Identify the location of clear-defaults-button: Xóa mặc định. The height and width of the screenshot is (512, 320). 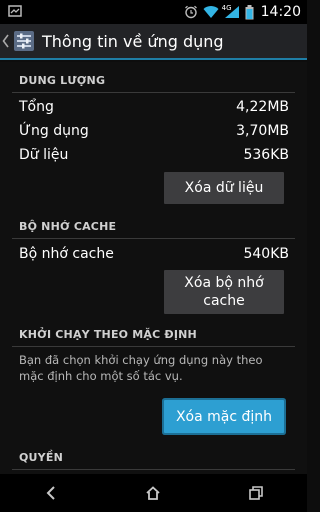
(224, 416).